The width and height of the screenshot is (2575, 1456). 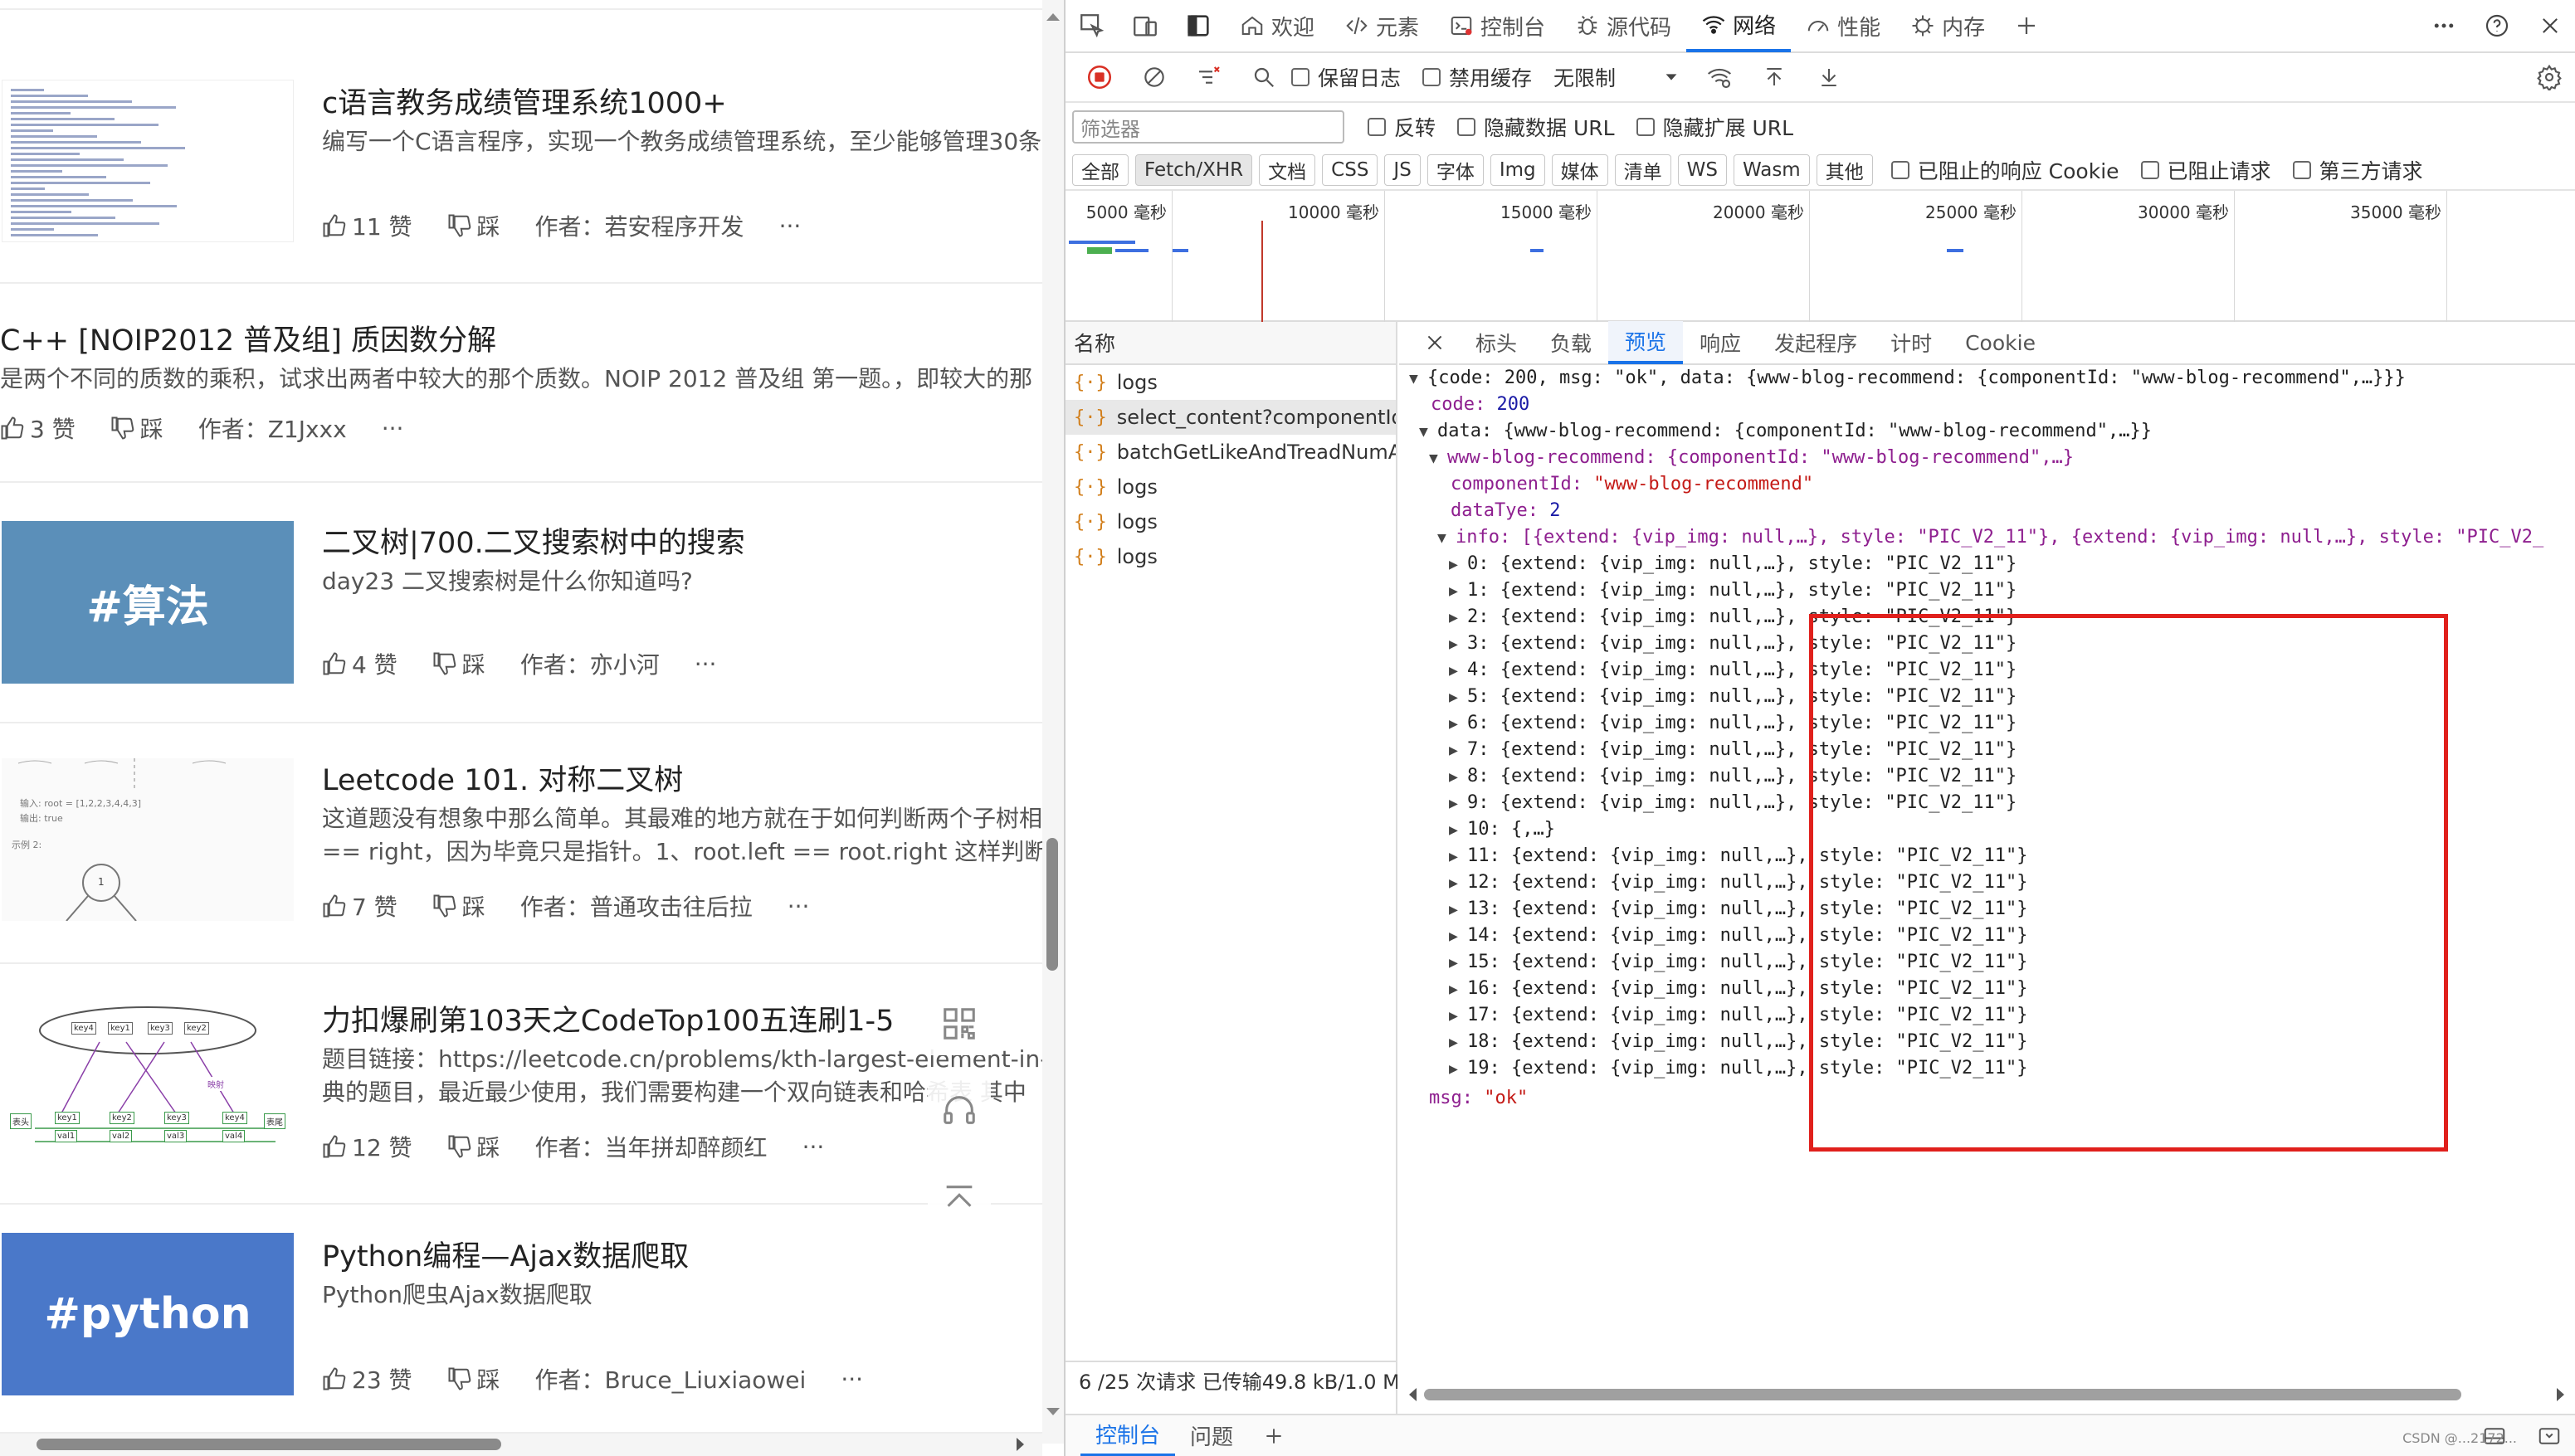 I want to click on author-link: 作者：Z1Jxxx, so click(x=272, y=428).